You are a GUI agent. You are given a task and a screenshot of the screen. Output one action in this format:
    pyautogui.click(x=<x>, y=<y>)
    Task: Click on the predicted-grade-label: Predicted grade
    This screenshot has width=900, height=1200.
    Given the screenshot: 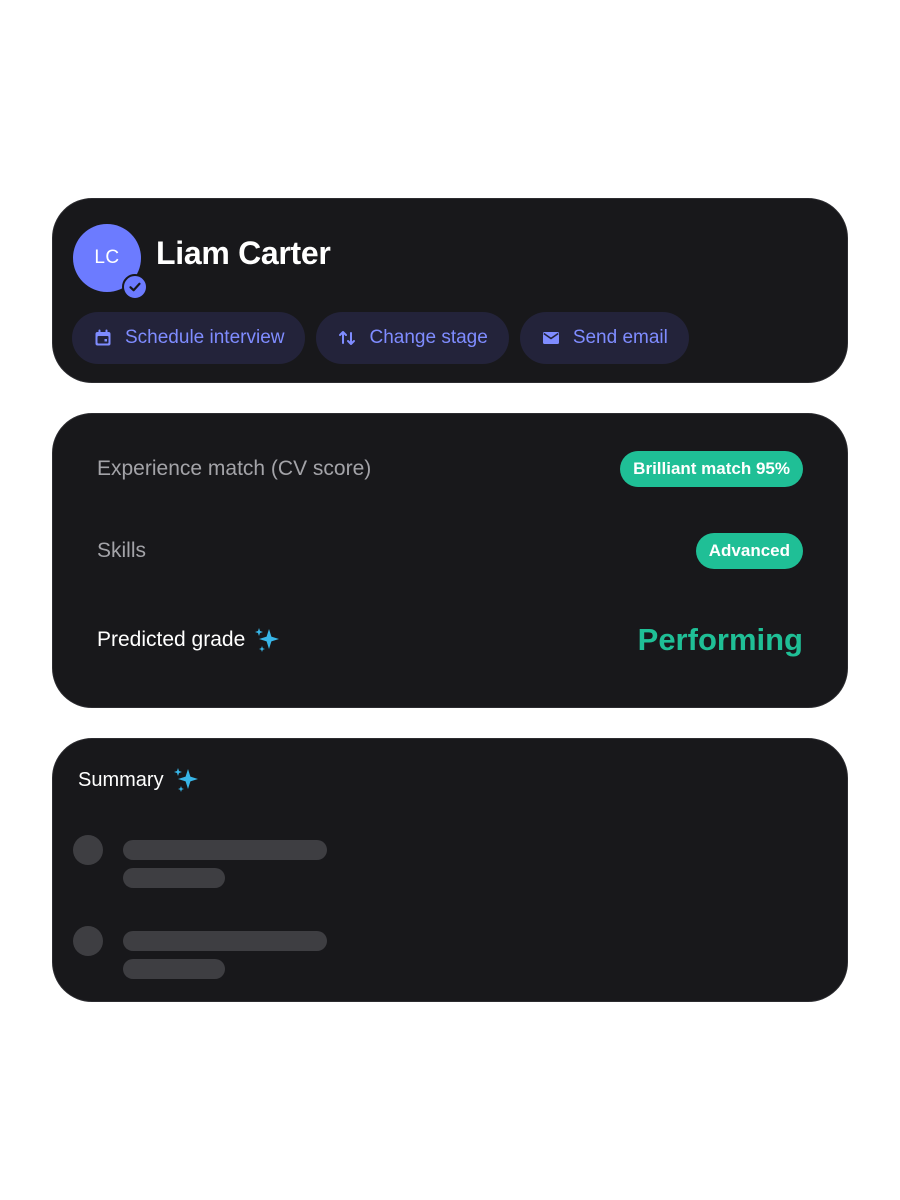 What is the action you would take?
    pyautogui.click(x=171, y=639)
    